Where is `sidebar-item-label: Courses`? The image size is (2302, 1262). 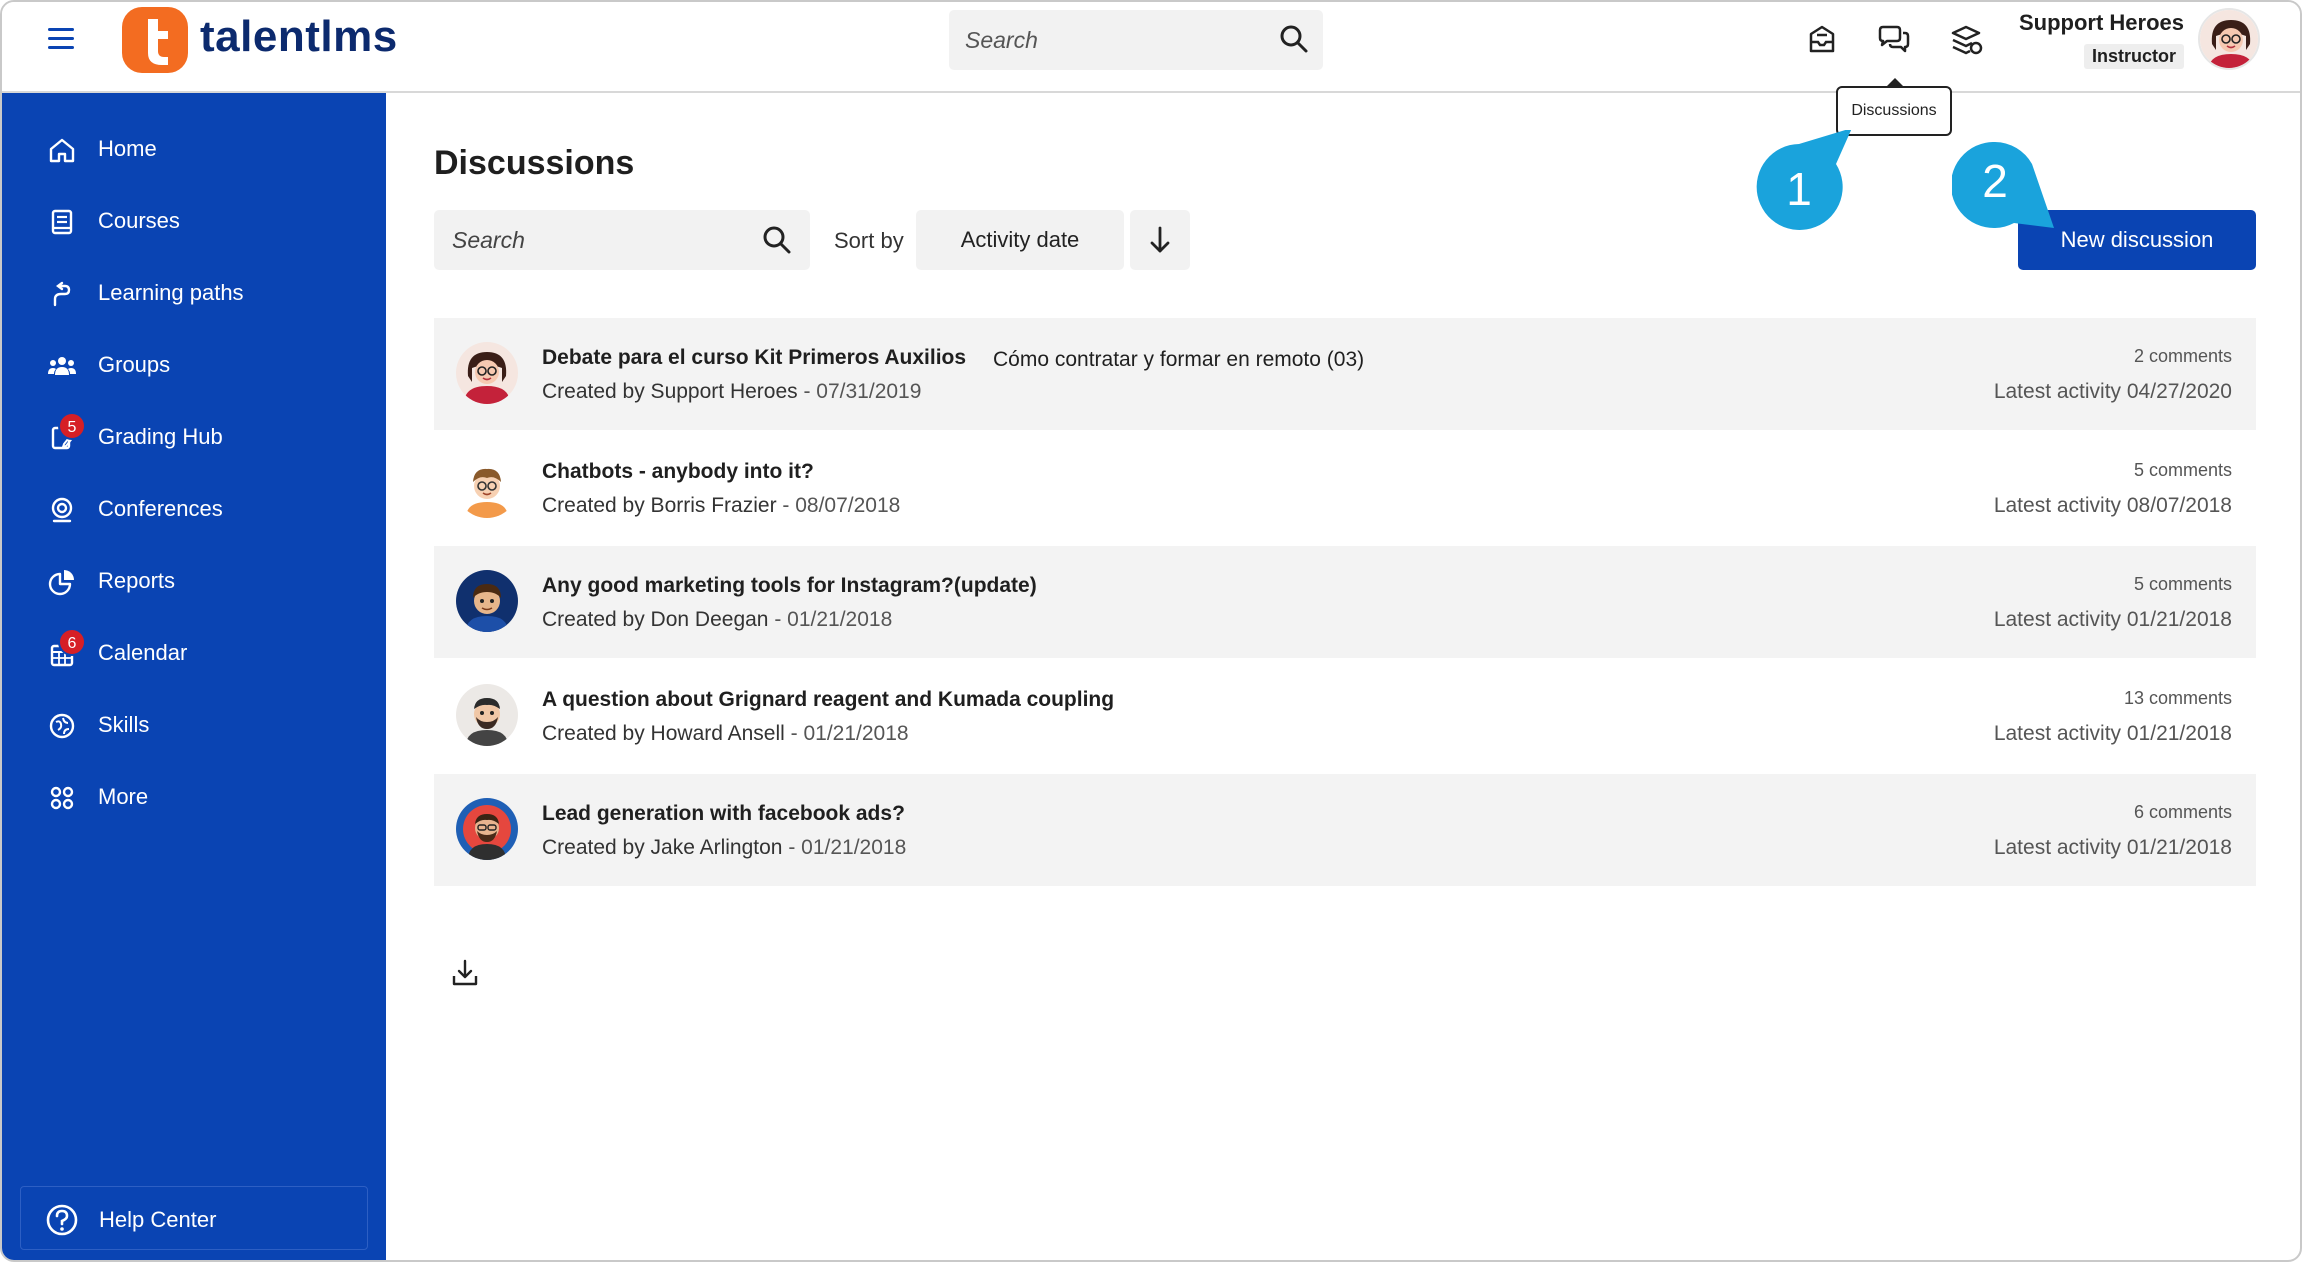
sidebar-item-label: Courses is located at coordinates (139, 220).